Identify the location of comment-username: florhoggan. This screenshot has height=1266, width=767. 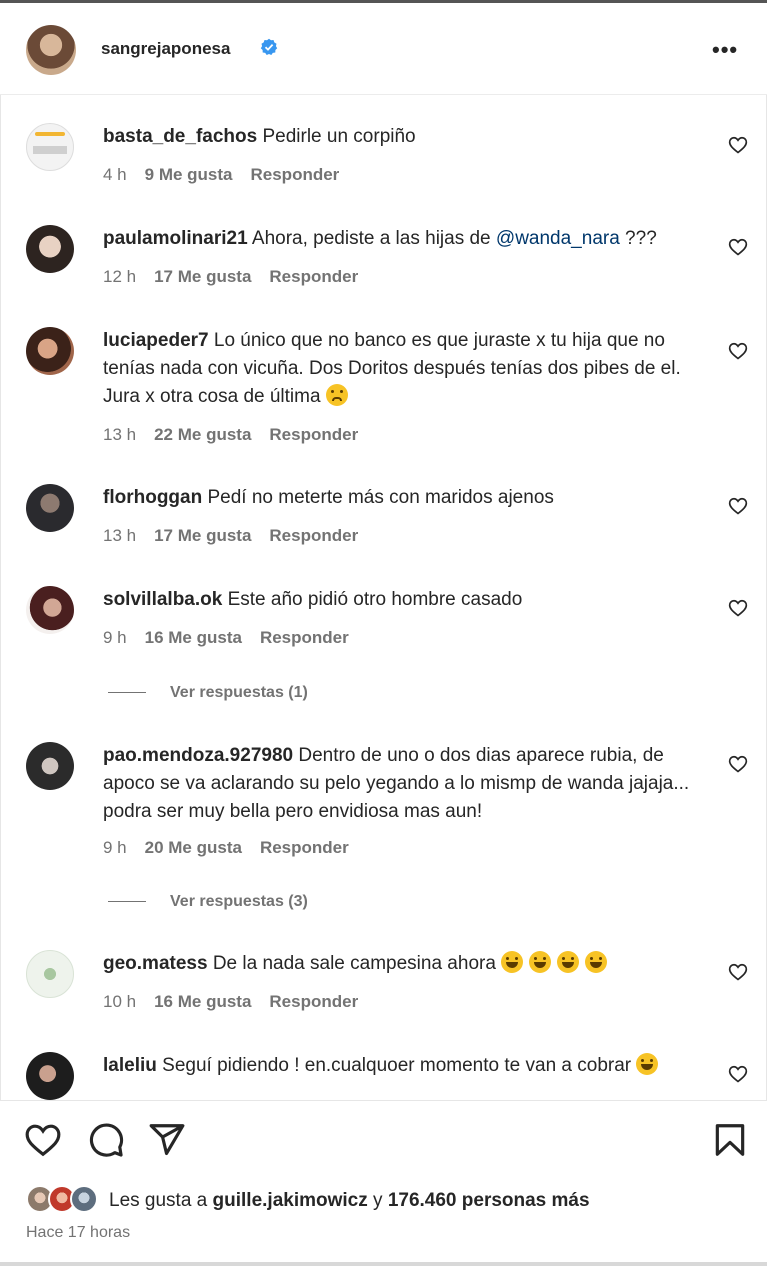
(152, 497).